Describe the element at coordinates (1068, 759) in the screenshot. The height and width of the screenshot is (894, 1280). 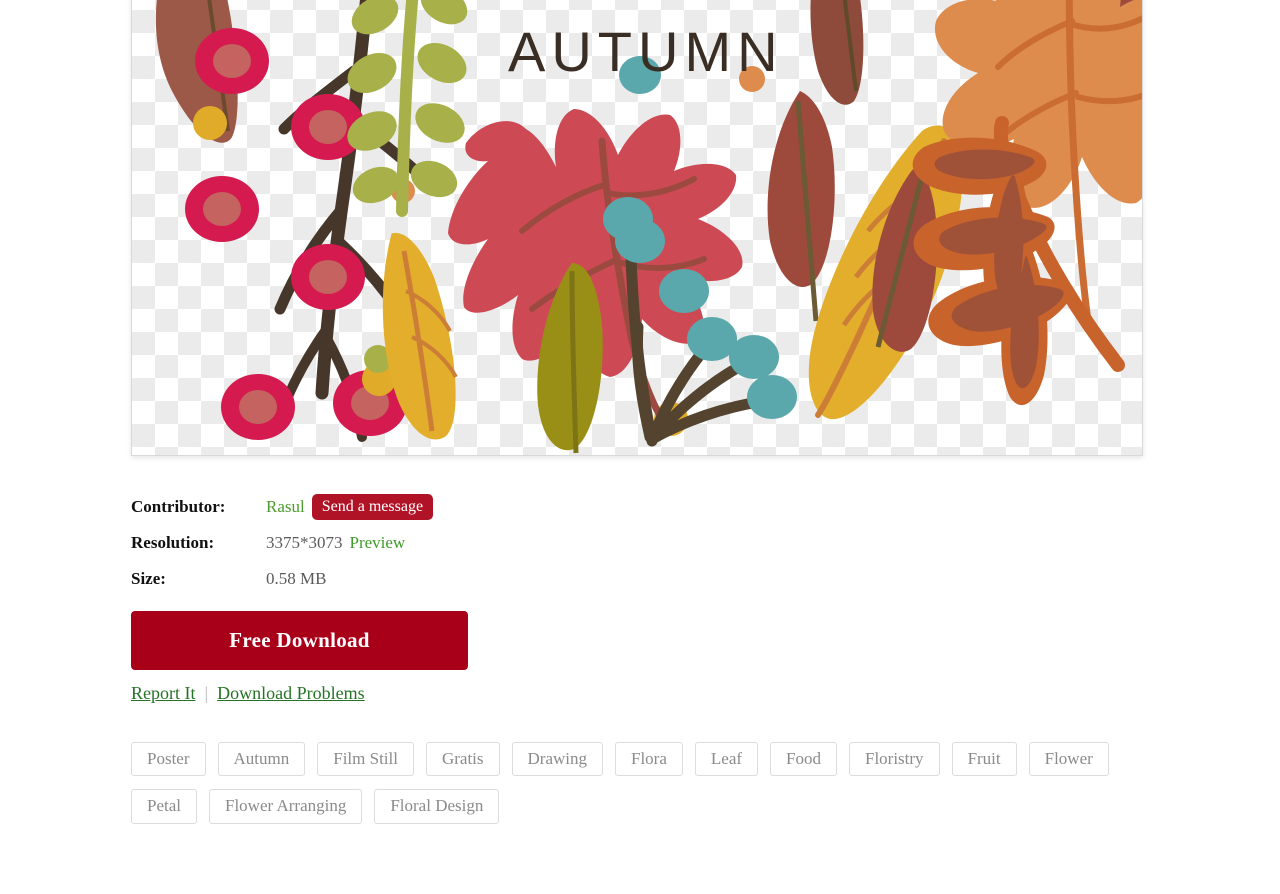
I see `tag-item: Flower` at that location.